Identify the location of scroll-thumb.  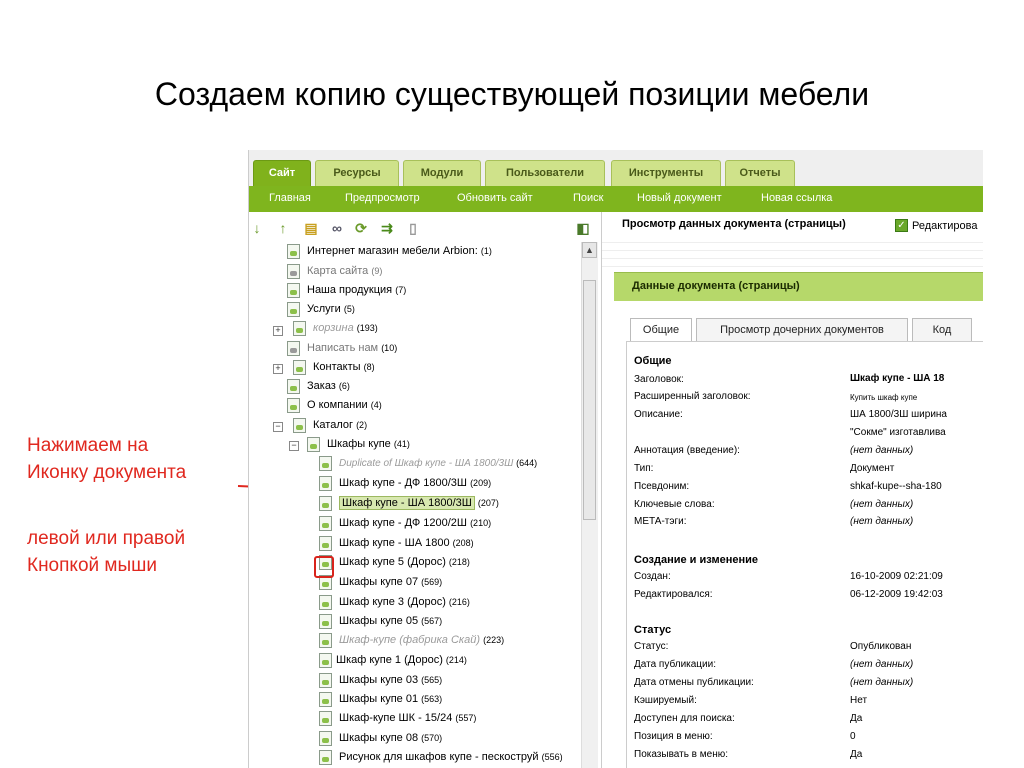
(589, 400).